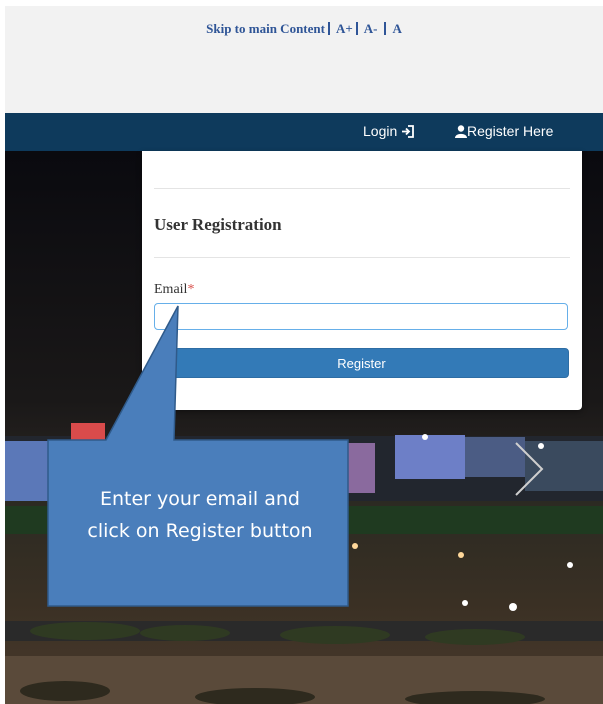 The height and width of the screenshot is (704, 603). What do you see at coordinates (344, 28) in the screenshot?
I see `font-increase-link: A+` at bounding box center [344, 28].